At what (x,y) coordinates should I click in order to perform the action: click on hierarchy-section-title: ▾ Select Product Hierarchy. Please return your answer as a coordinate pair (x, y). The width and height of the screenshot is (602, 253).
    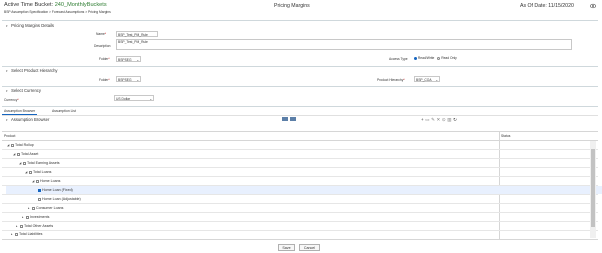
    Looking at the image, I should click on (32, 70).